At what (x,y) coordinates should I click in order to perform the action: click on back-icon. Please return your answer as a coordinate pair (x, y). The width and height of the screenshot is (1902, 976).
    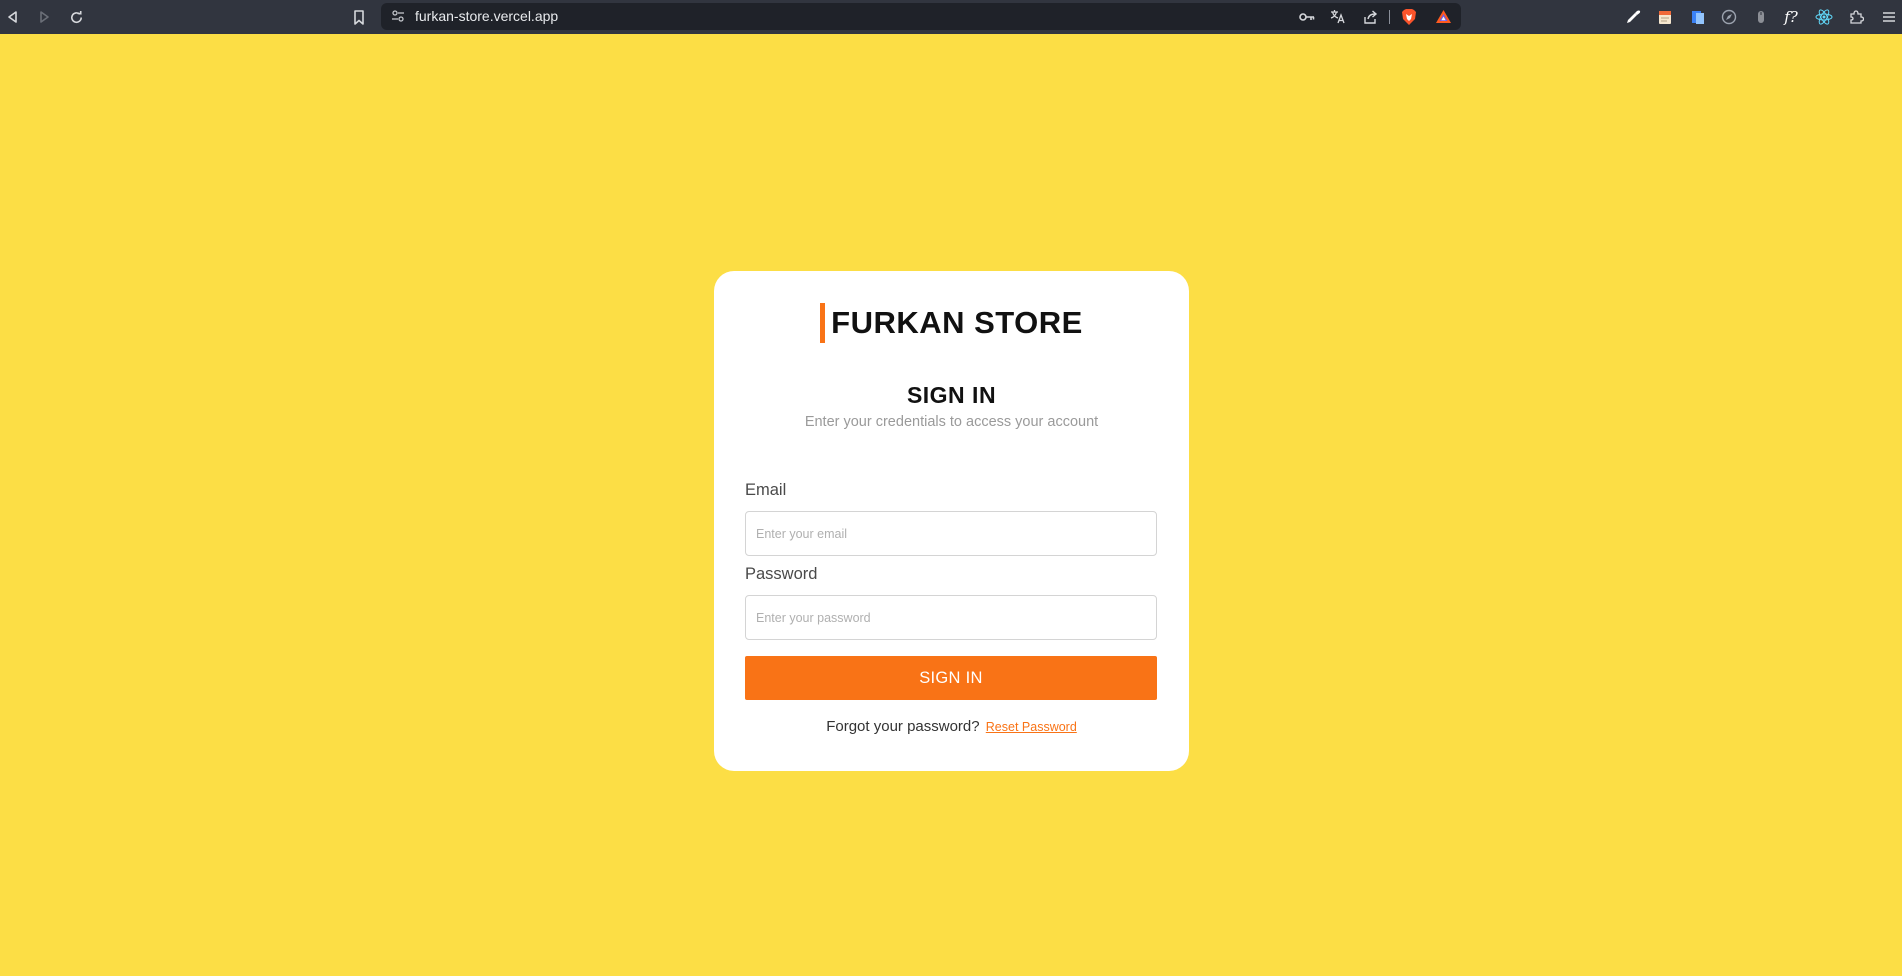
    Looking at the image, I should click on (13, 17).